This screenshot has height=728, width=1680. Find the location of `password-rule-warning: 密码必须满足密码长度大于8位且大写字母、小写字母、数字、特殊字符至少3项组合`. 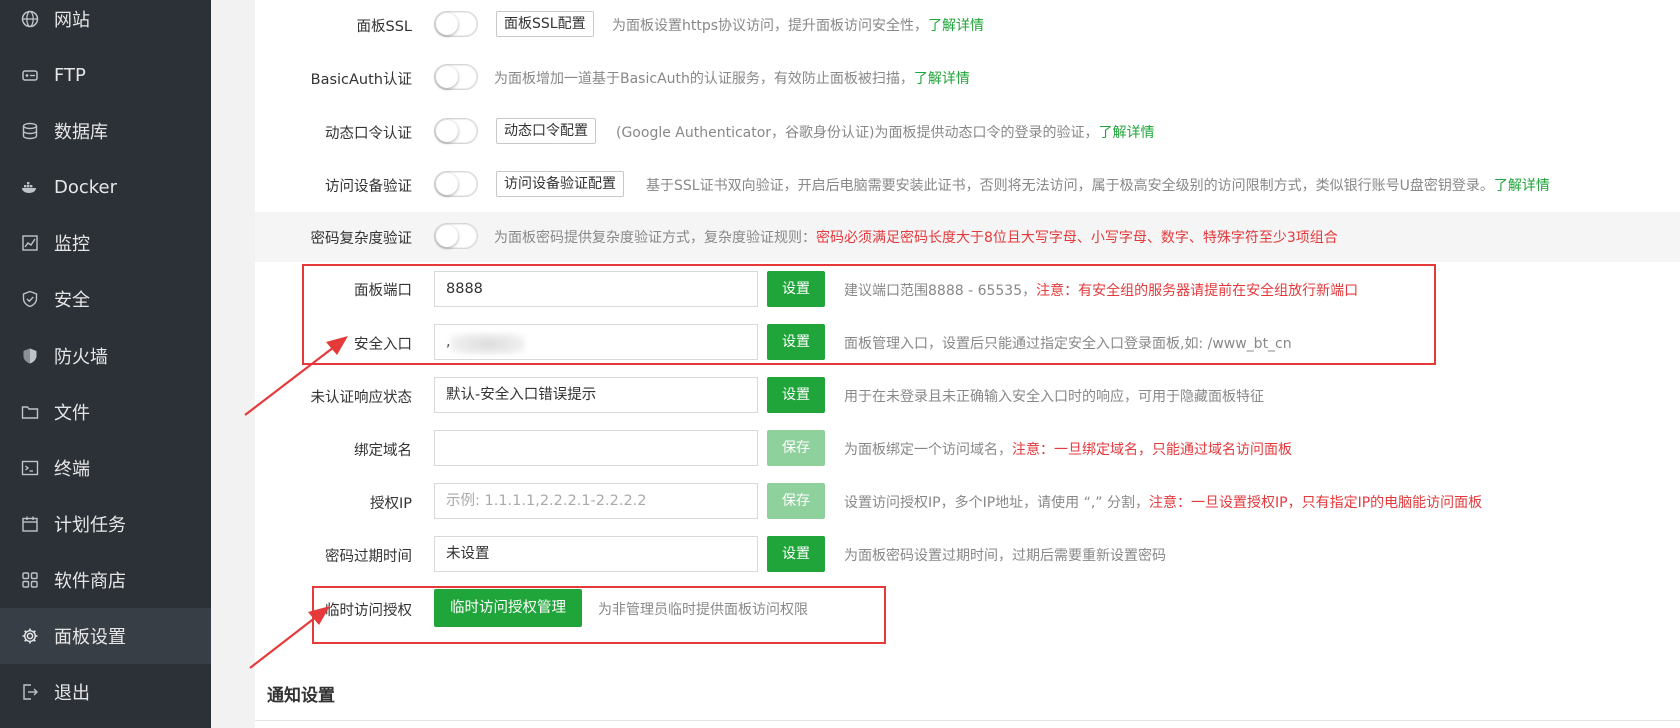

password-rule-warning: 密码必须满足密码长度大于8位且大写字母、小写字母、数字、特殊字符至少3项组合 is located at coordinates (1077, 238).